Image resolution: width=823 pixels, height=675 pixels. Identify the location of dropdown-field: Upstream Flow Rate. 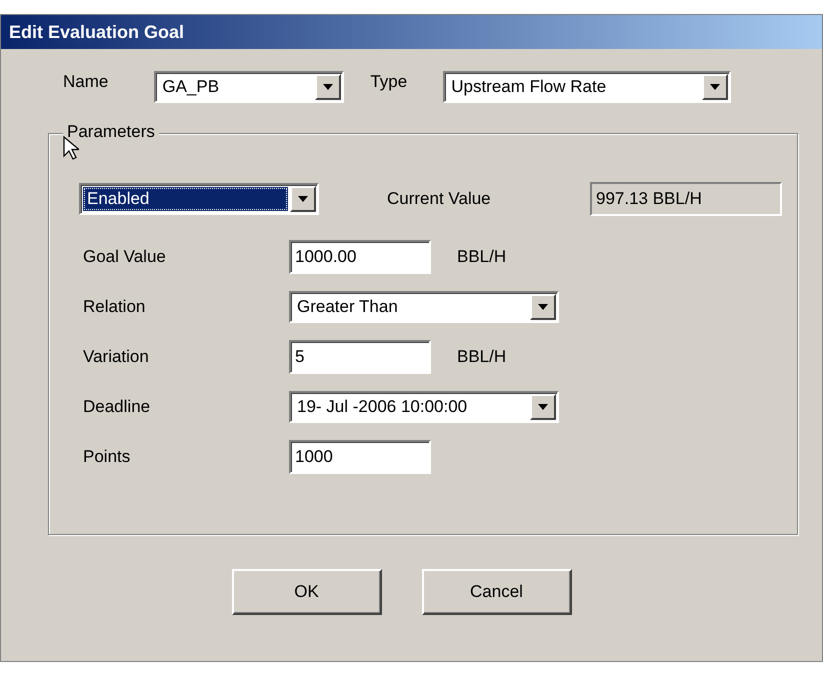
(587, 87).